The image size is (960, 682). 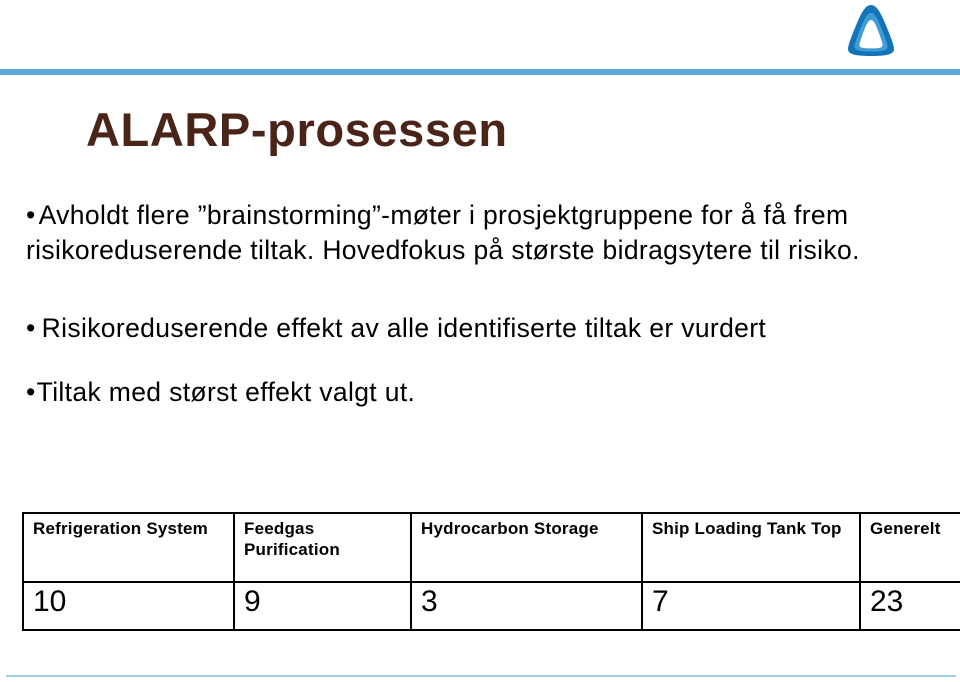 I want to click on header-accent-rule, so click(x=480, y=72).